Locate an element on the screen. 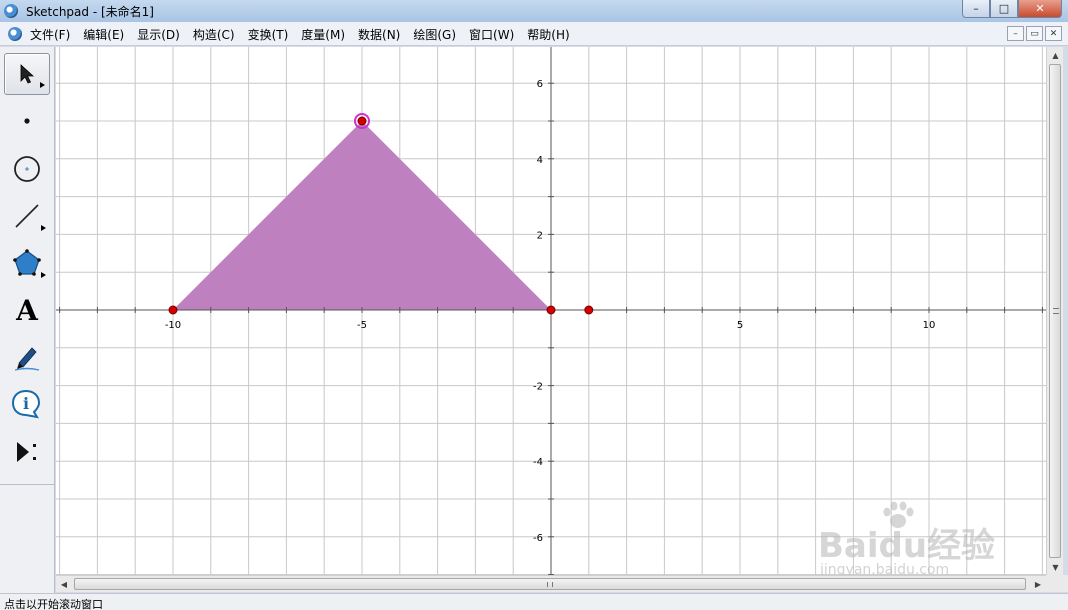  information-tool: i is located at coordinates (27, 404).